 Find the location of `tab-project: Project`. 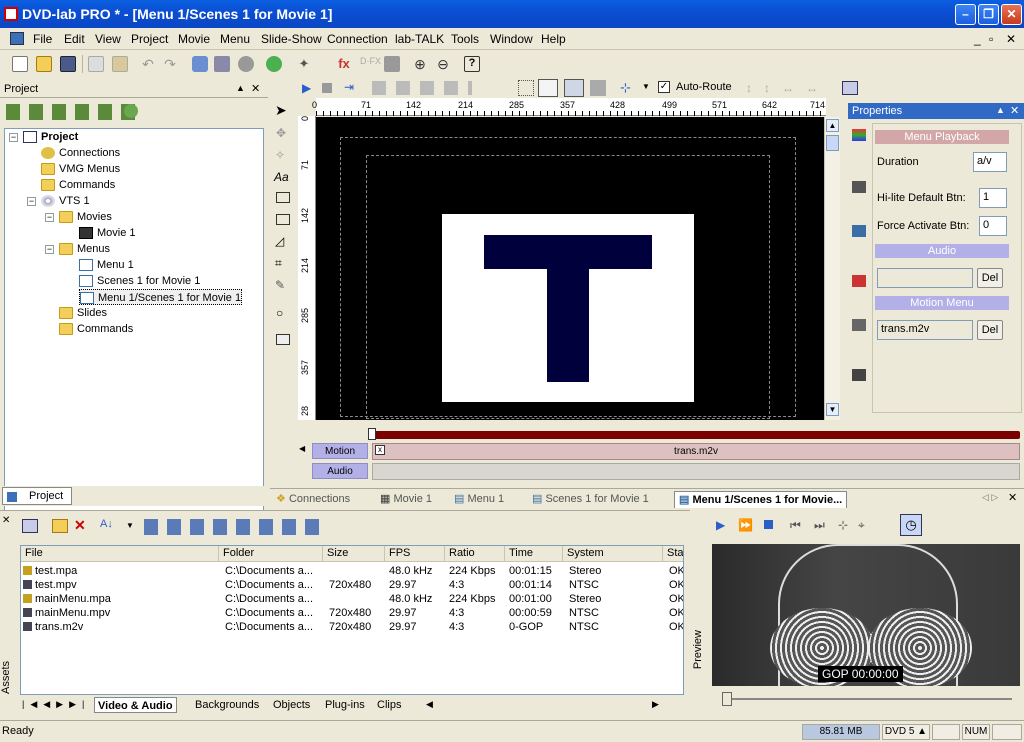

tab-project: Project is located at coordinates (37, 496).